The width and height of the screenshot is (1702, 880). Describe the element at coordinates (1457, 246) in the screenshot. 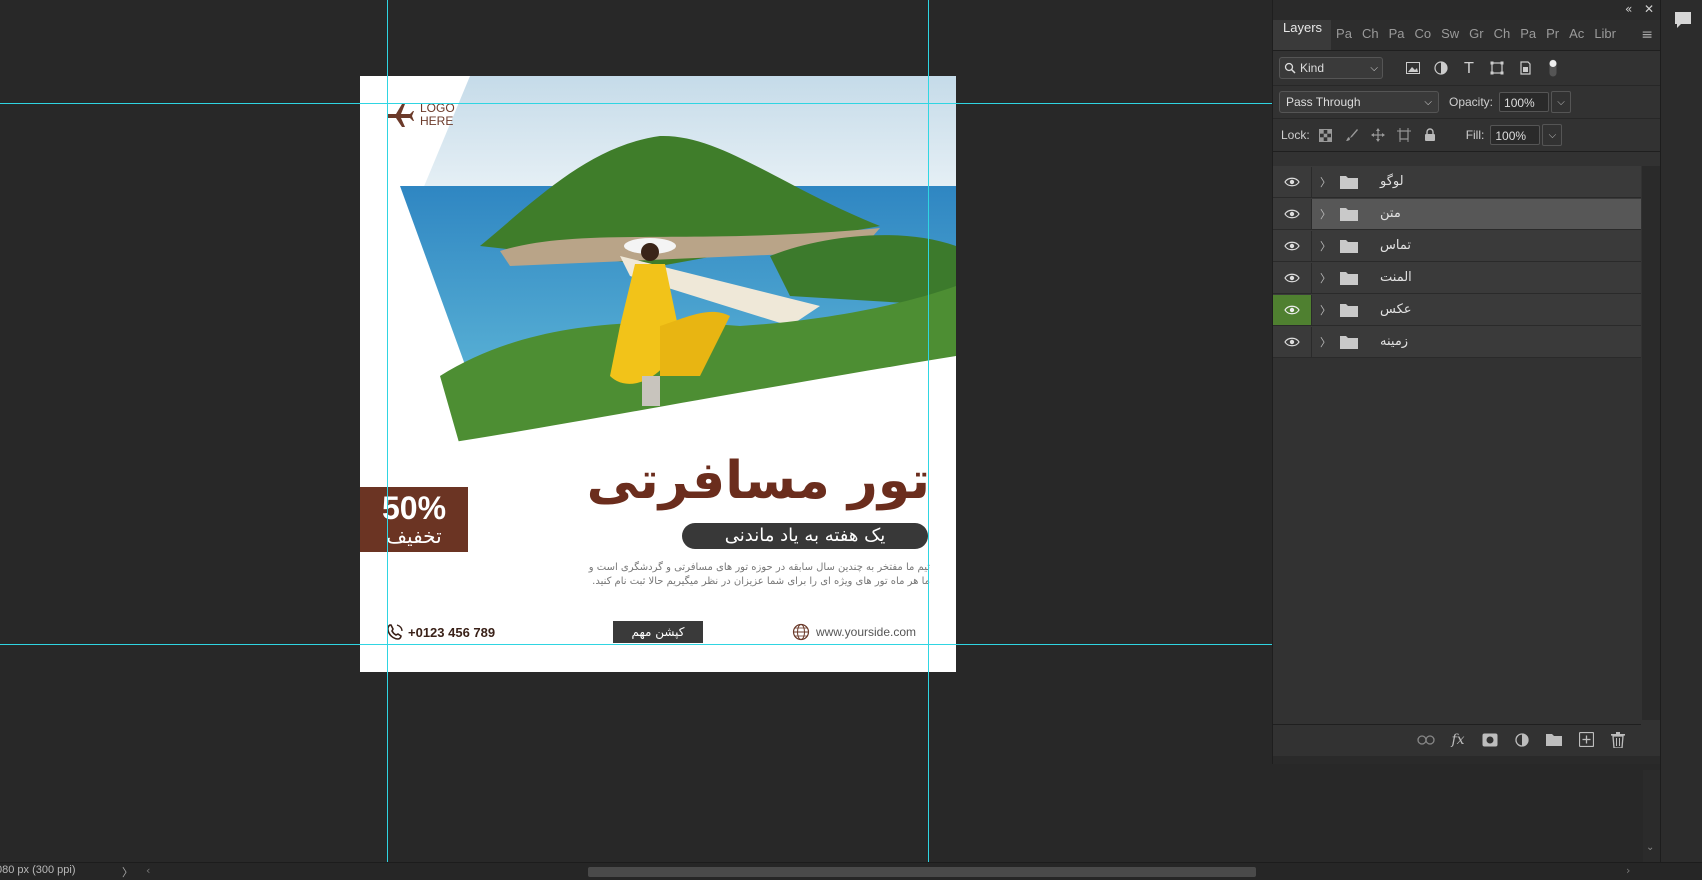

I see `layer-row: 〉 تماس` at that location.